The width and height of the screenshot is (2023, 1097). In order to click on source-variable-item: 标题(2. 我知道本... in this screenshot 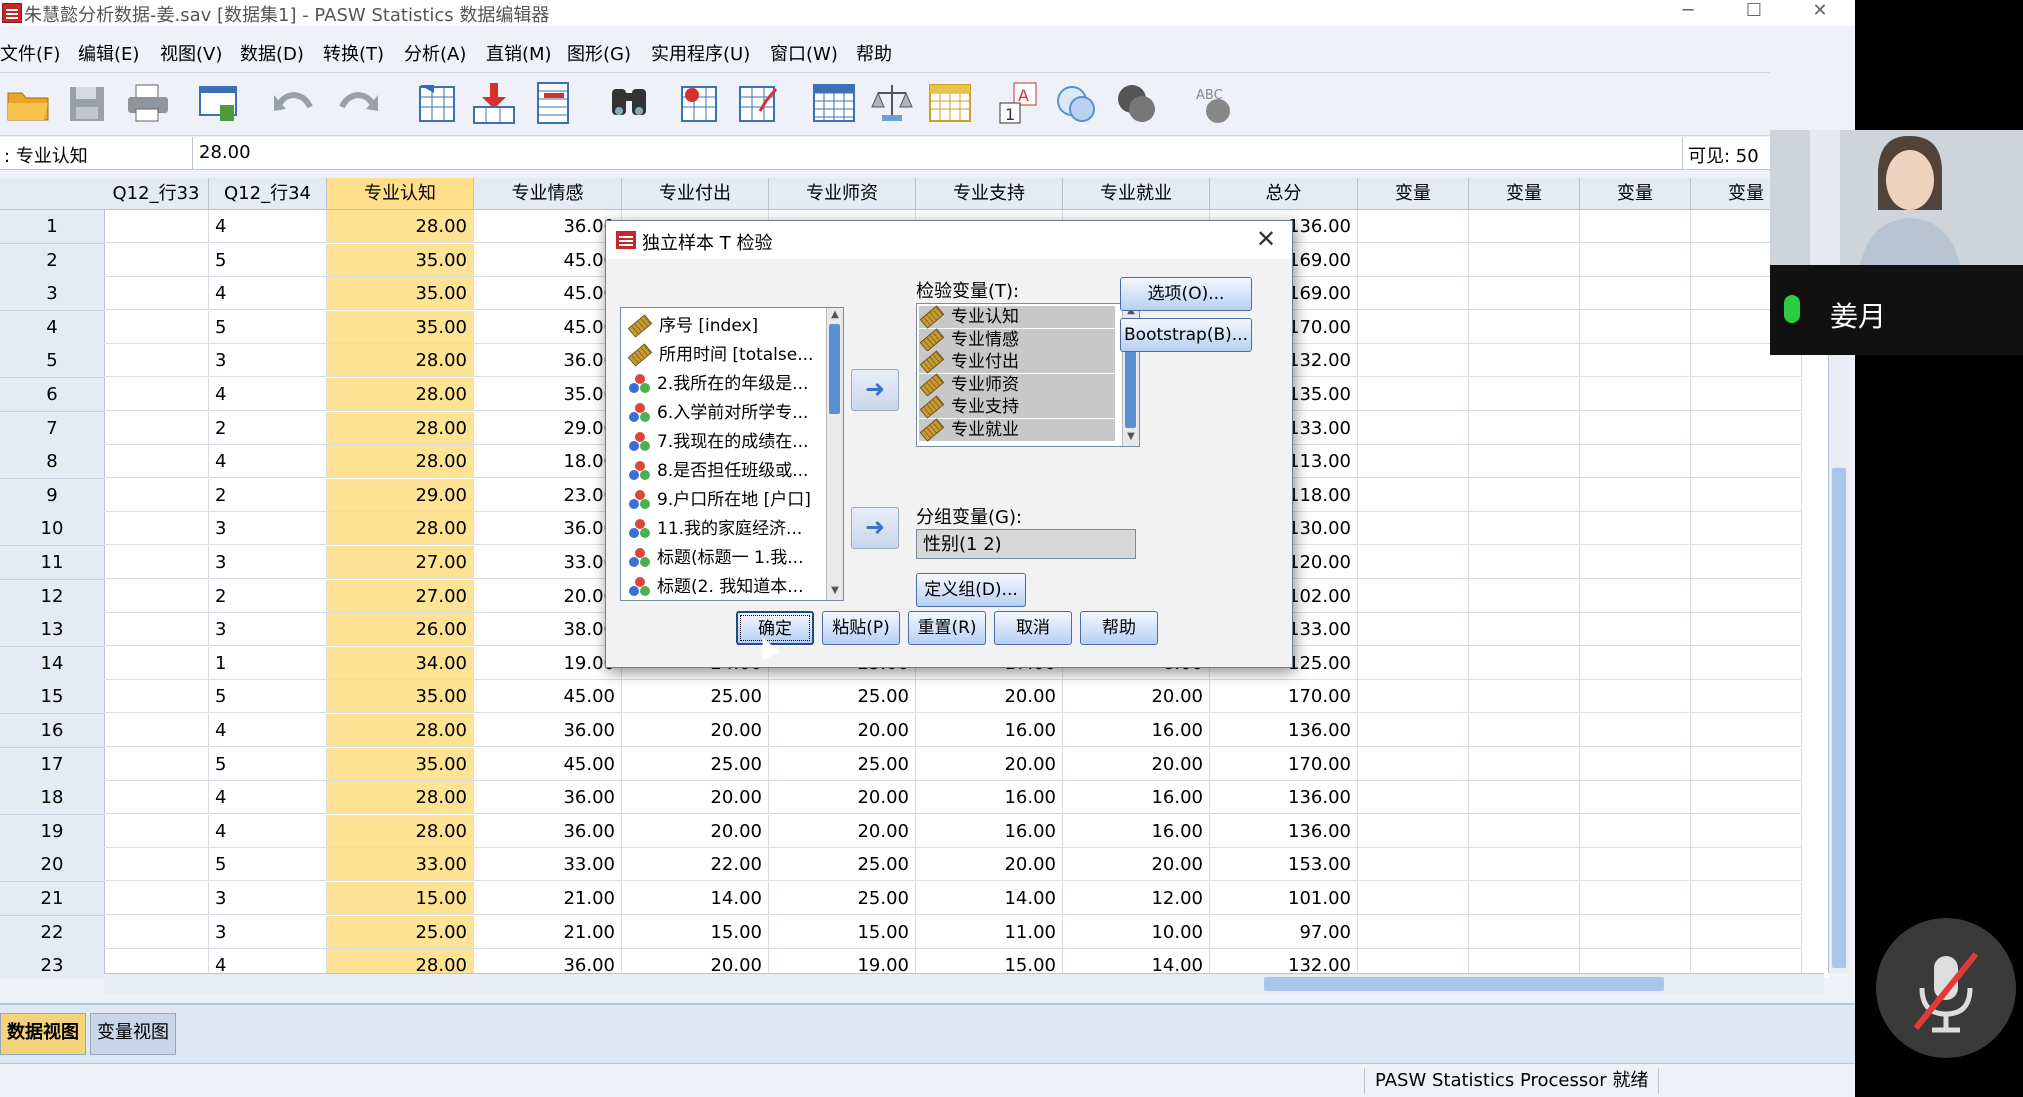, I will do `click(715, 586)`.